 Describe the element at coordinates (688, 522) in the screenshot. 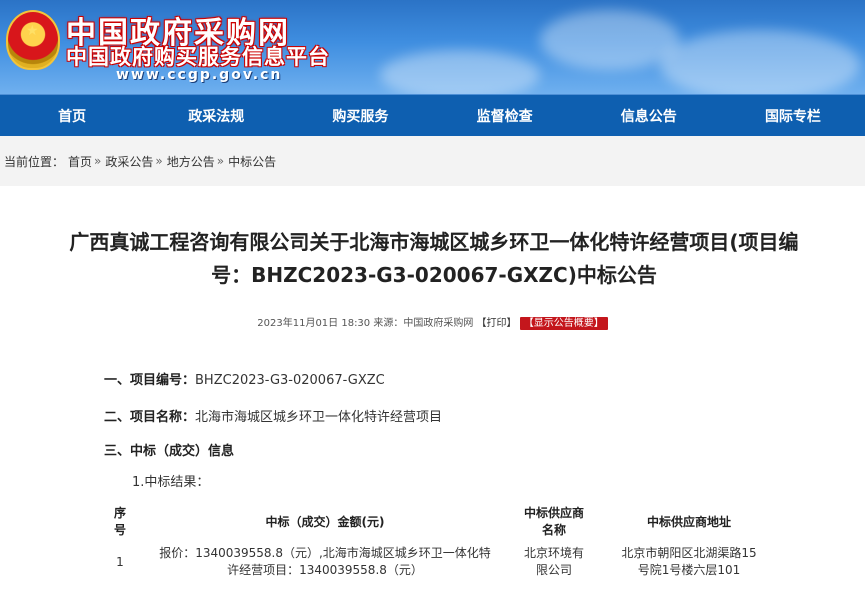

I see `table-header-cell: 中标供应商地址` at that location.